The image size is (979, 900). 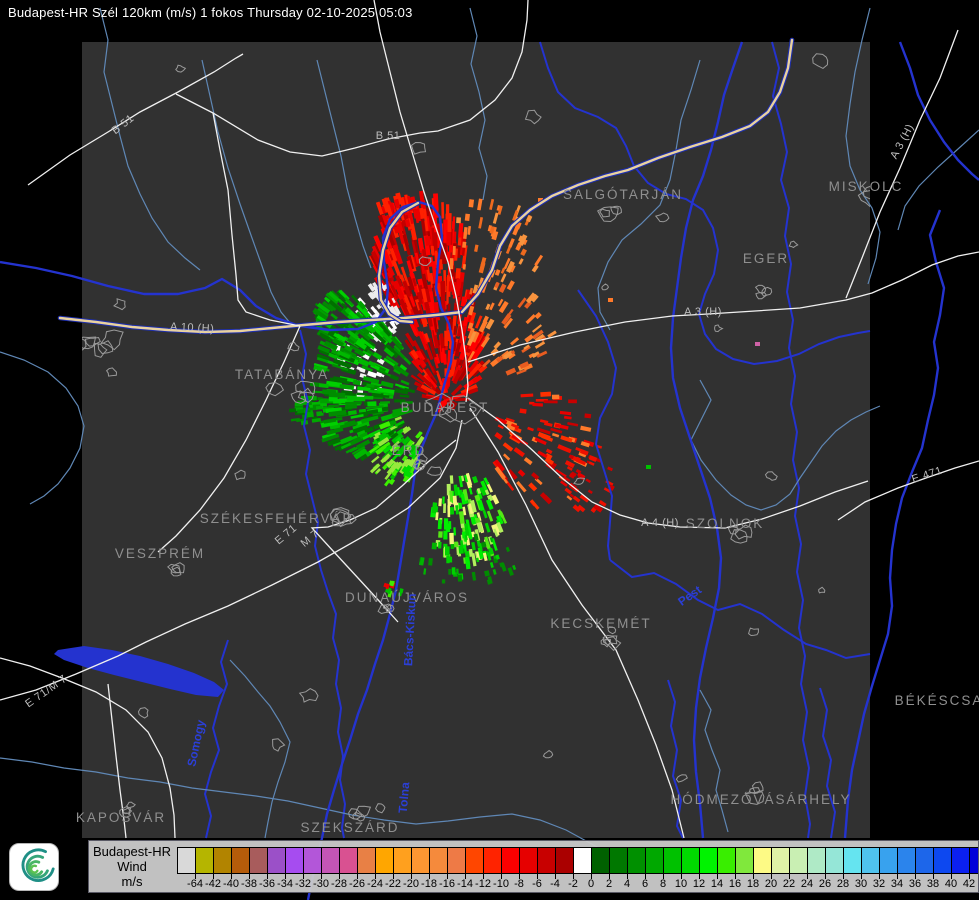 I want to click on legend-tick-label: -28, so click(x=339, y=884).